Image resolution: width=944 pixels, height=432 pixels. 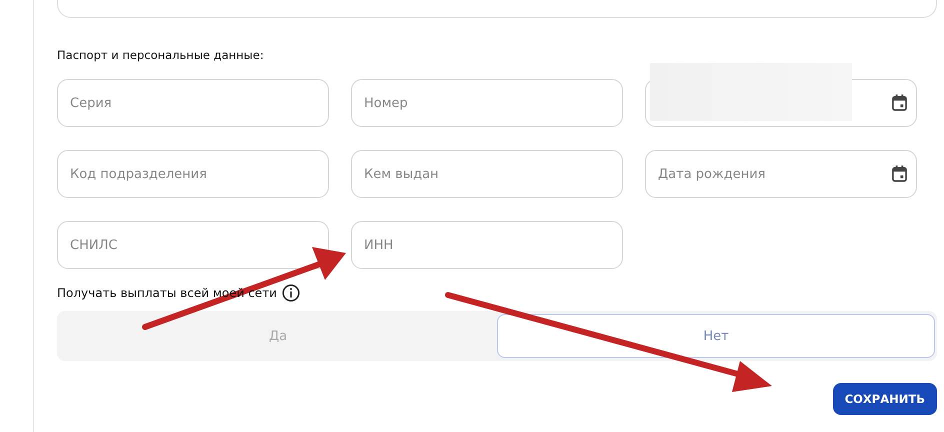 What do you see at coordinates (487, 245) in the screenshot?
I see `input-field: ИНН` at bounding box center [487, 245].